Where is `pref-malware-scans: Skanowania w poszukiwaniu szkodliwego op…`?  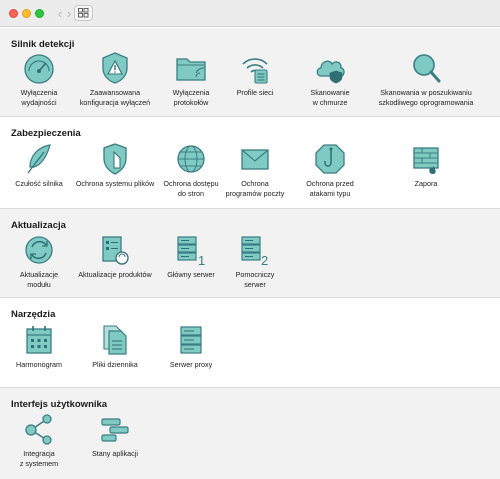
pref-malware-scans: Skanowania w poszukiwaniu szkodliwego op… is located at coordinates (426, 79).